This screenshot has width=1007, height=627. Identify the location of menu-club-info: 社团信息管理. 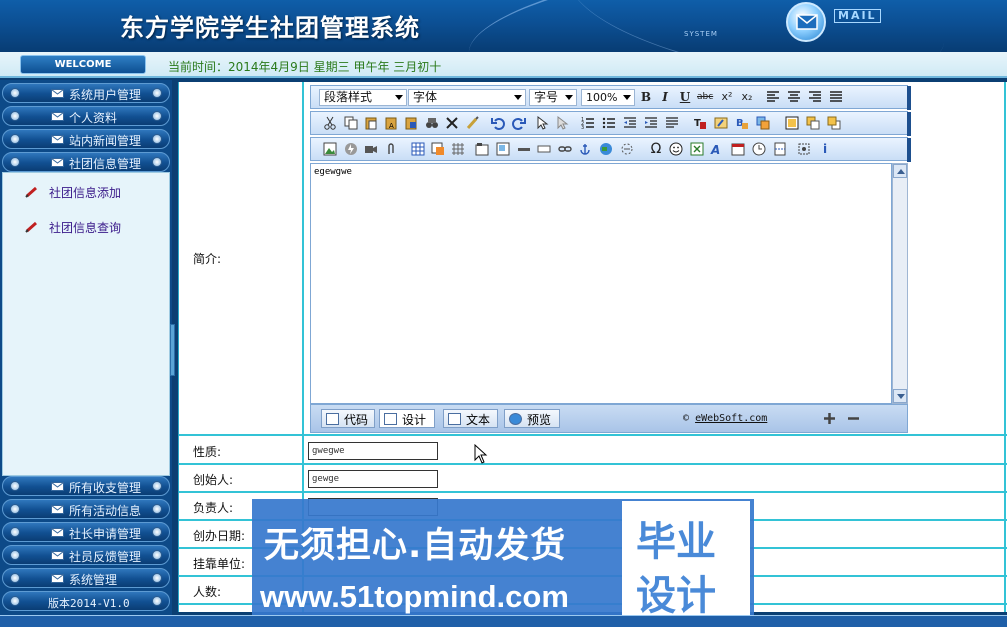
(86, 162).